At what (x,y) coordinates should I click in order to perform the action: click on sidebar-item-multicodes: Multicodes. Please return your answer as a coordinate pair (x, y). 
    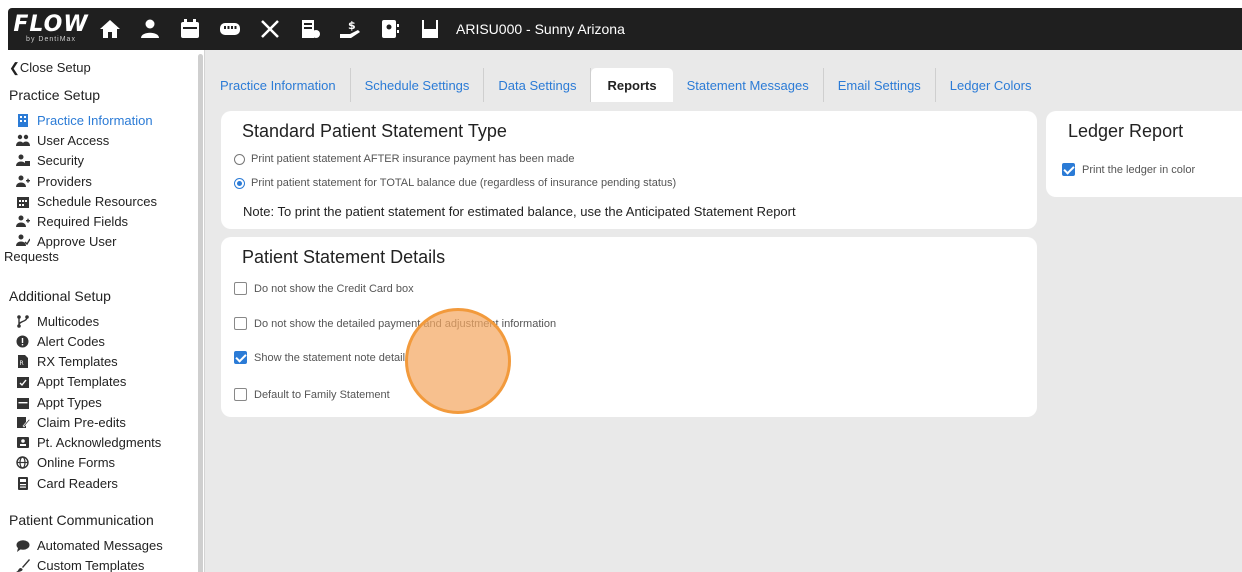
    Looking at the image, I should click on (57, 321).